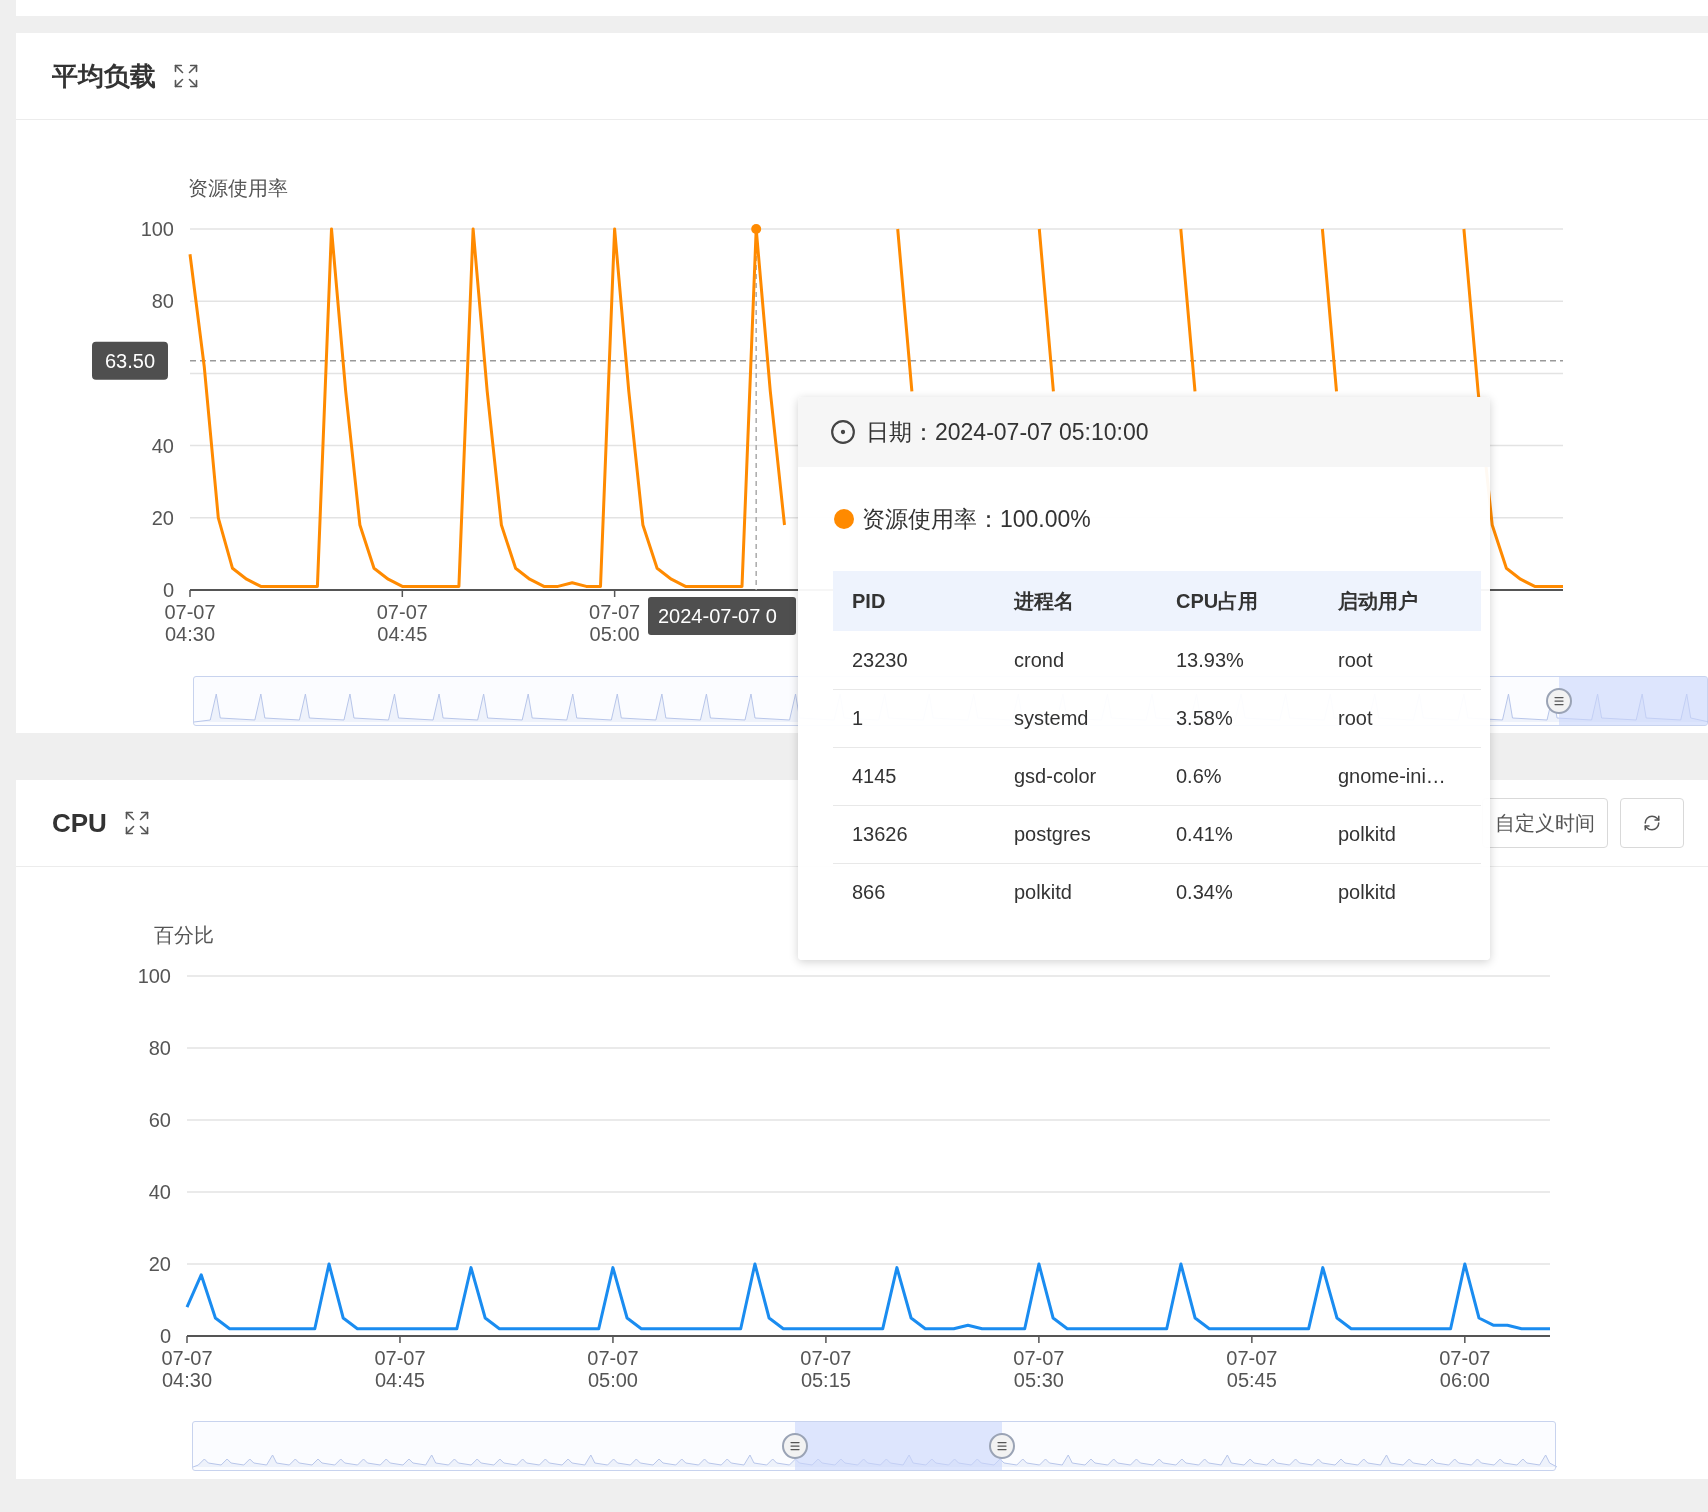 This screenshot has height=1512, width=1708. What do you see at coordinates (159, 1120) in the screenshot?
I see `y-axis-label: 60` at bounding box center [159, 1120].